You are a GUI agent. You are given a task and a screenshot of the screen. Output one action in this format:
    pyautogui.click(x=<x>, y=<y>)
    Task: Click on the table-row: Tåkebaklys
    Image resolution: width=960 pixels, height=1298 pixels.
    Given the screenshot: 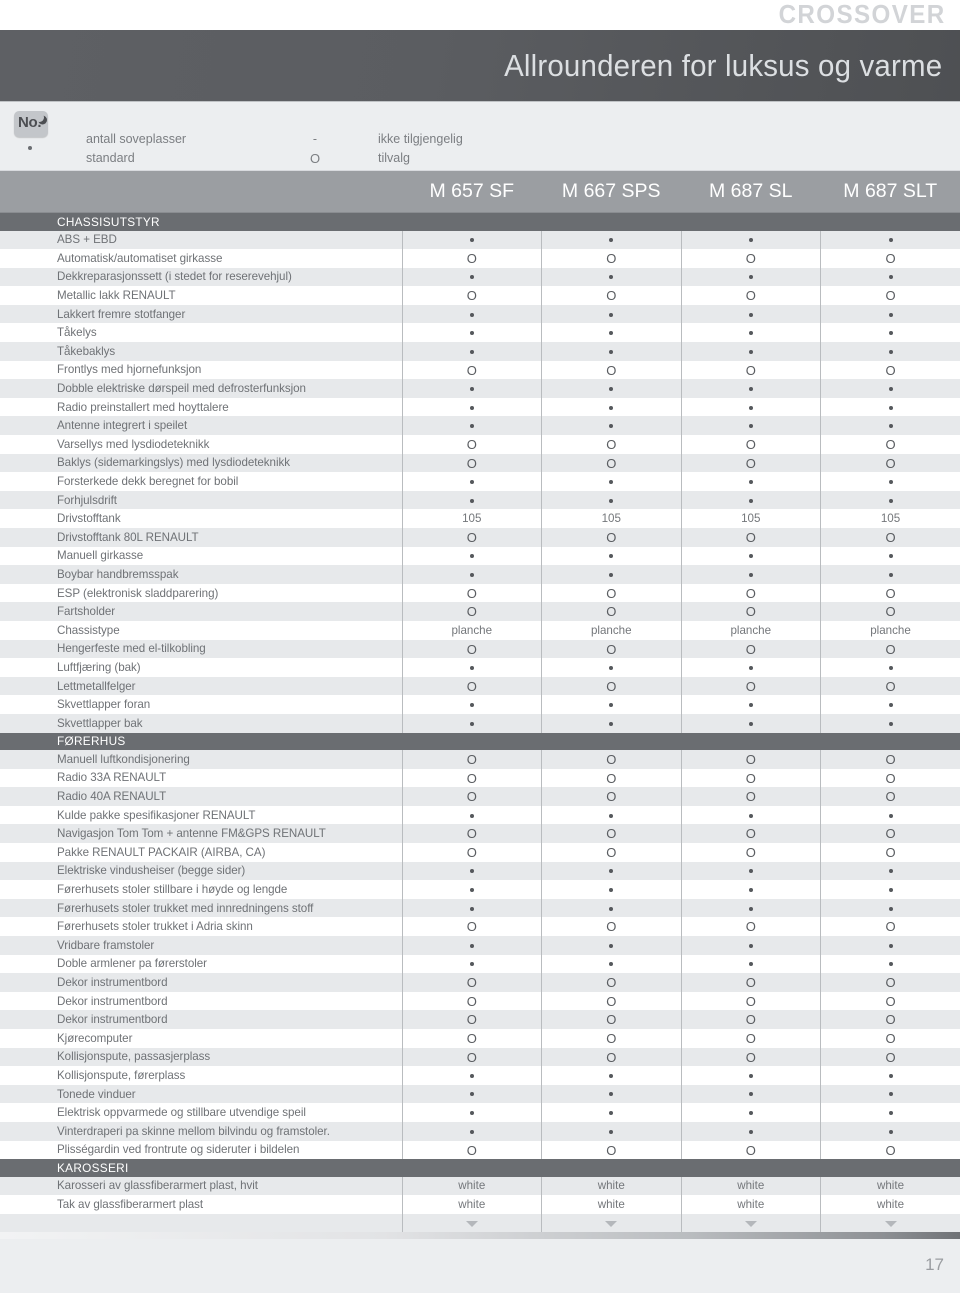 What is the action you would take?
    pyautogui.click(x=480, y=351)
    